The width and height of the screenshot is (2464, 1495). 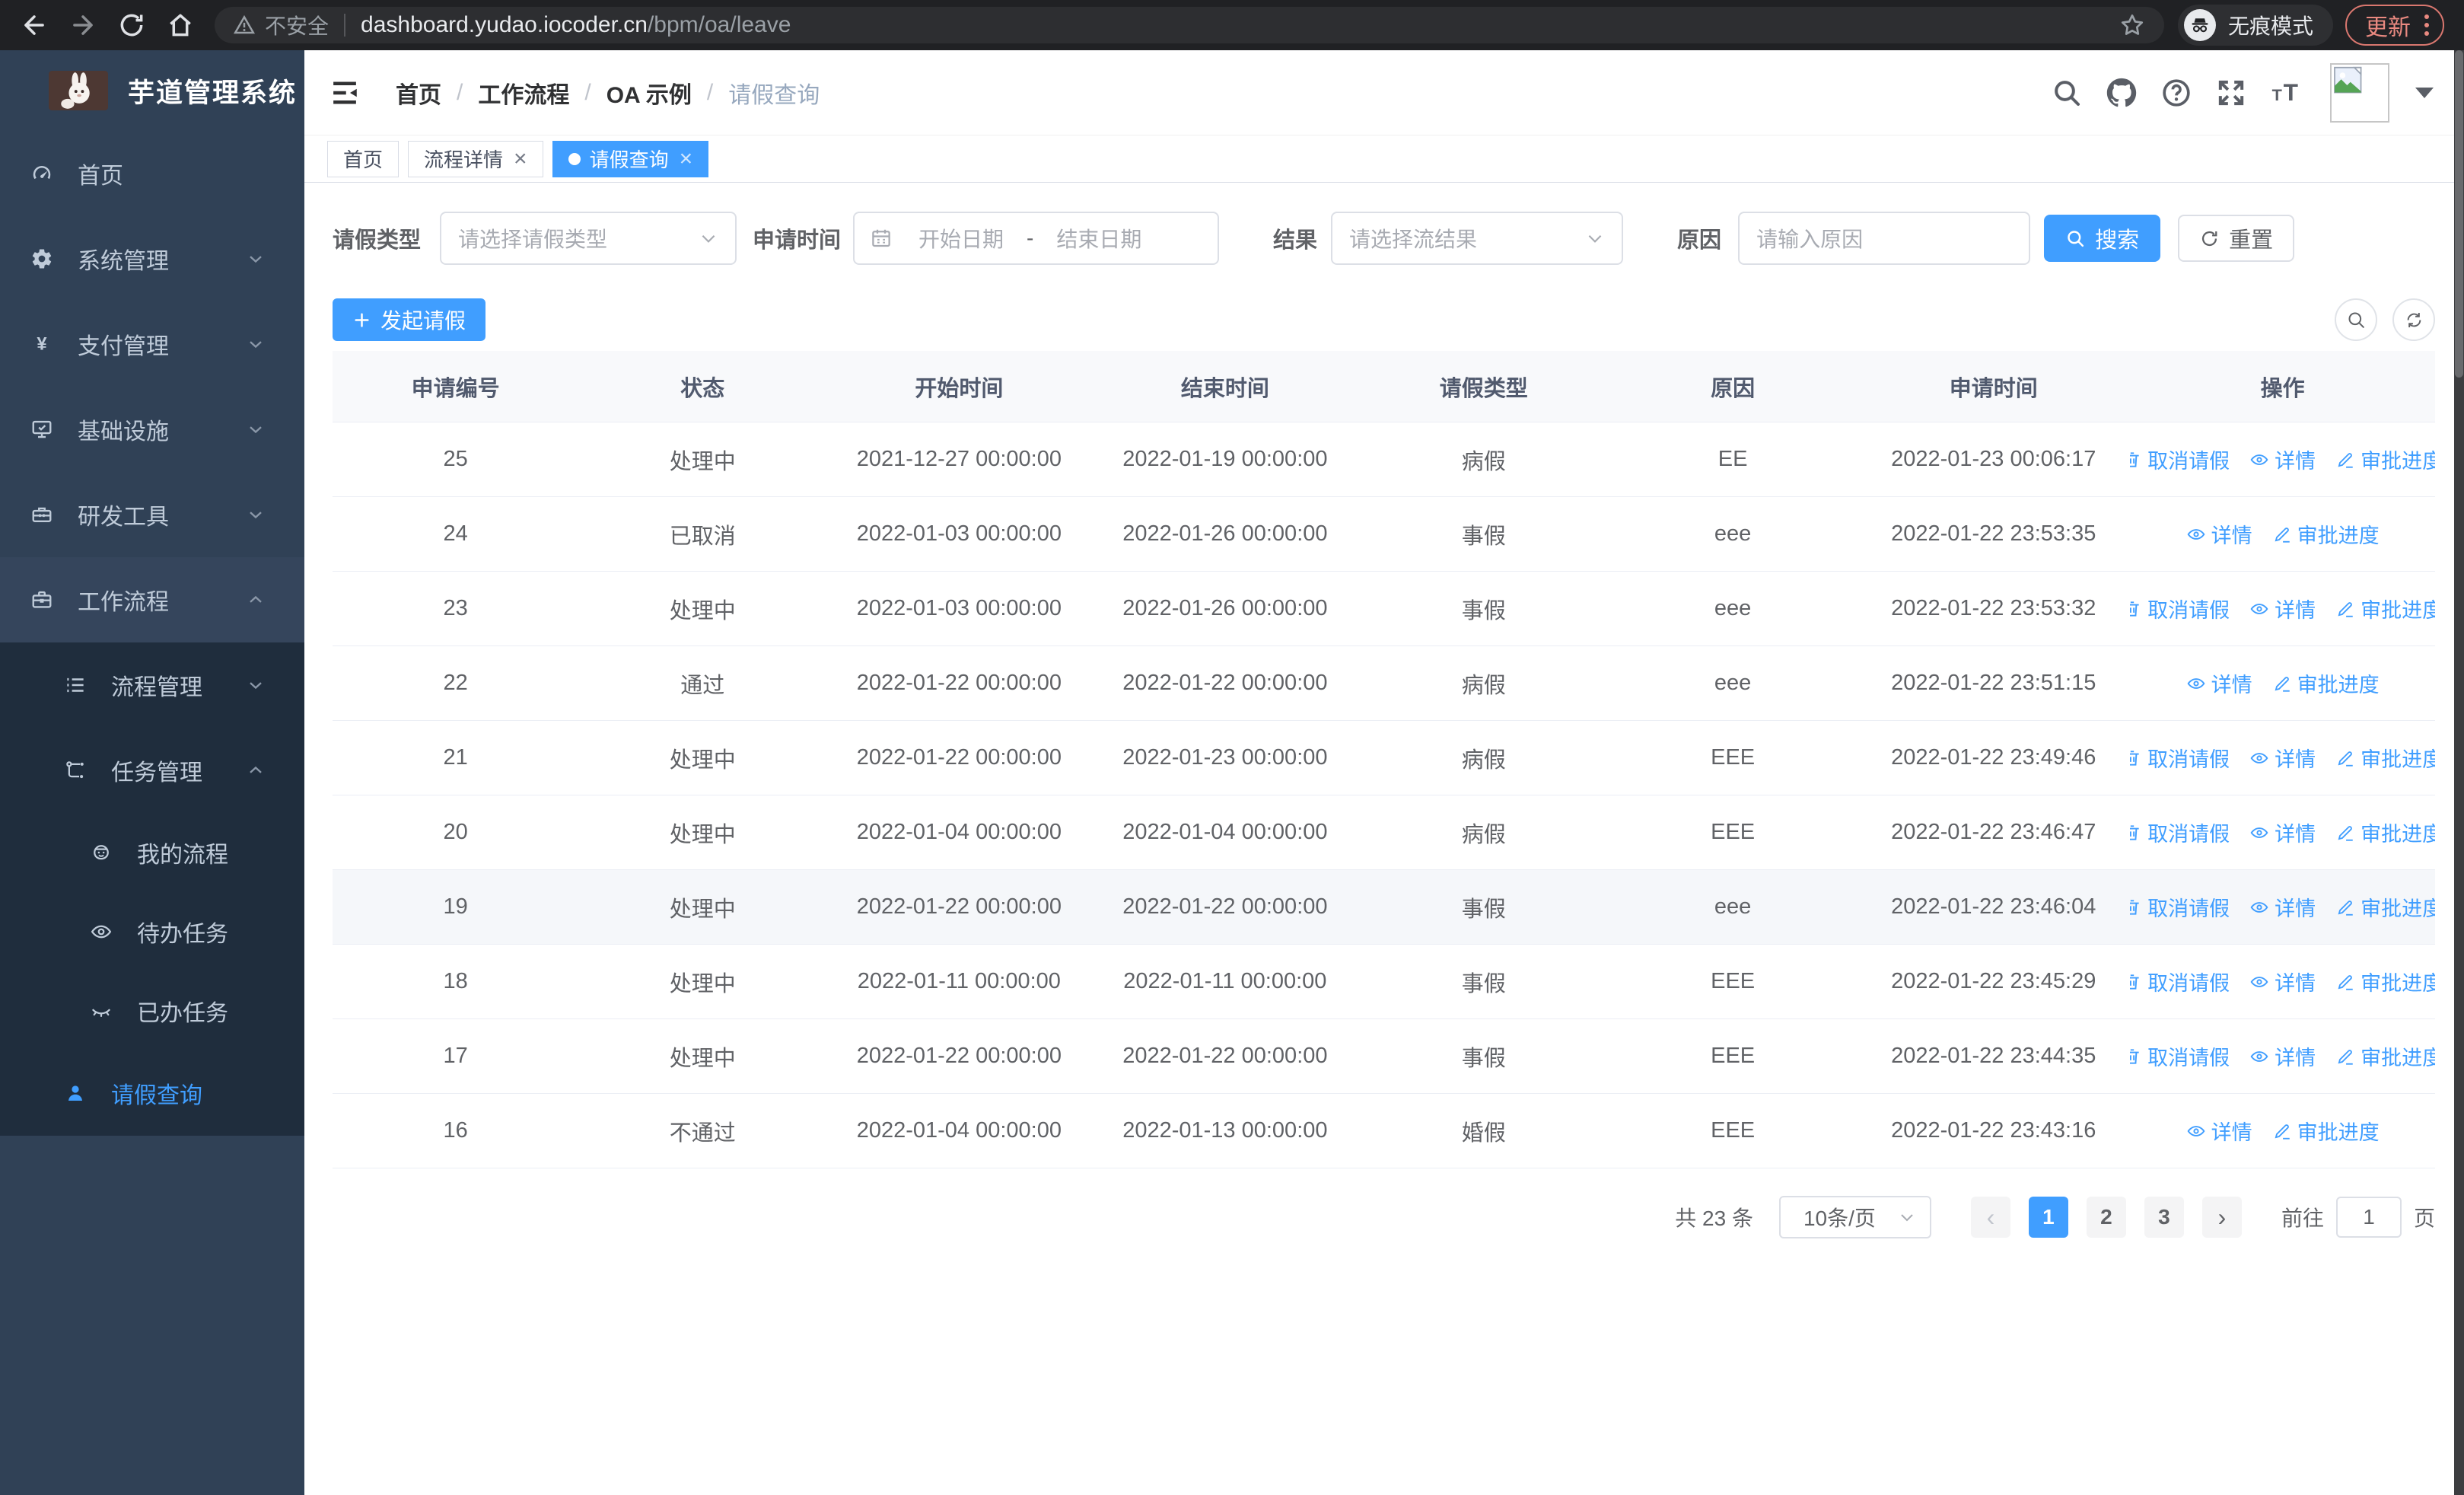 What do you see at coordinates (1993, 1131) in the screenshot?
I see `row-apply-time: 2022-01-22 23:43:16` at bounding box center [1993, 1131].